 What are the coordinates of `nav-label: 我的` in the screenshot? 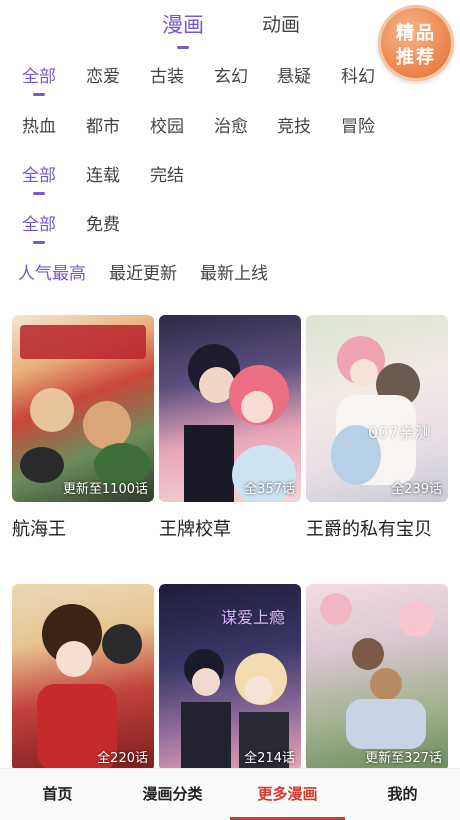 It's located at (402, 794).